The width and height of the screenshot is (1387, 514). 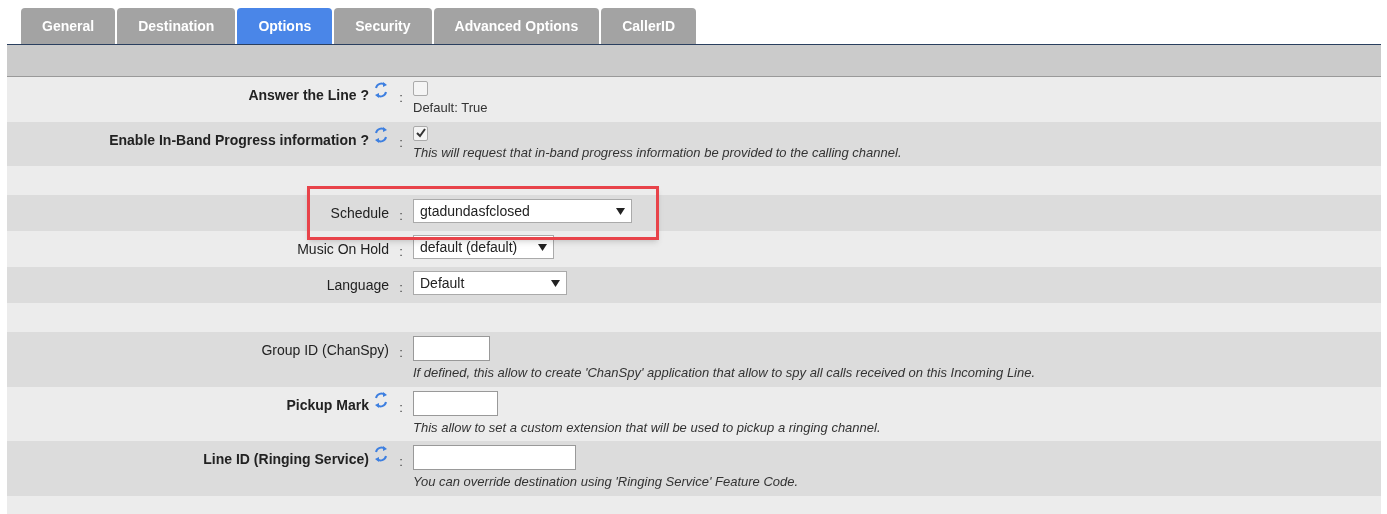 I want to click on tab: Options, so click(x=285, y=26).